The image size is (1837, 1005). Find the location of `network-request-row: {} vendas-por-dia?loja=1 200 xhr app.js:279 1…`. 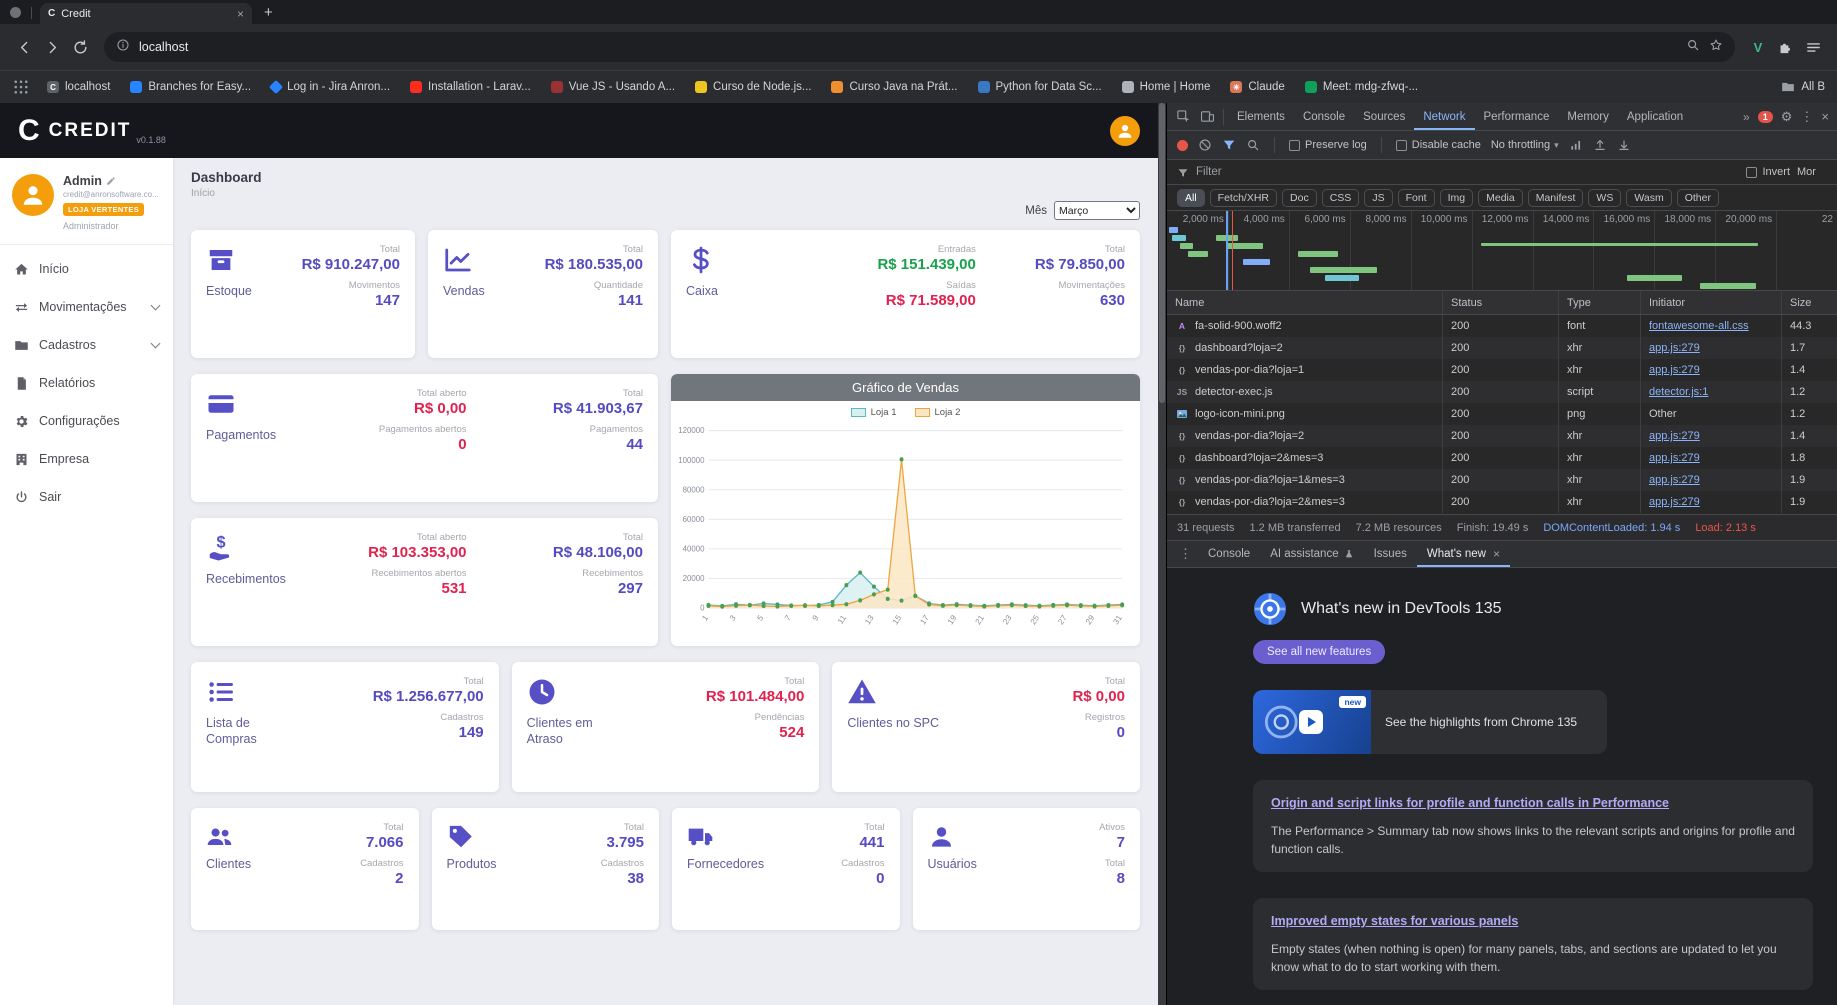

network-request-row: {} vendas-por-dia?loja=1 200 xhr app.js:279 1… is located at coordinates (1502, 370).